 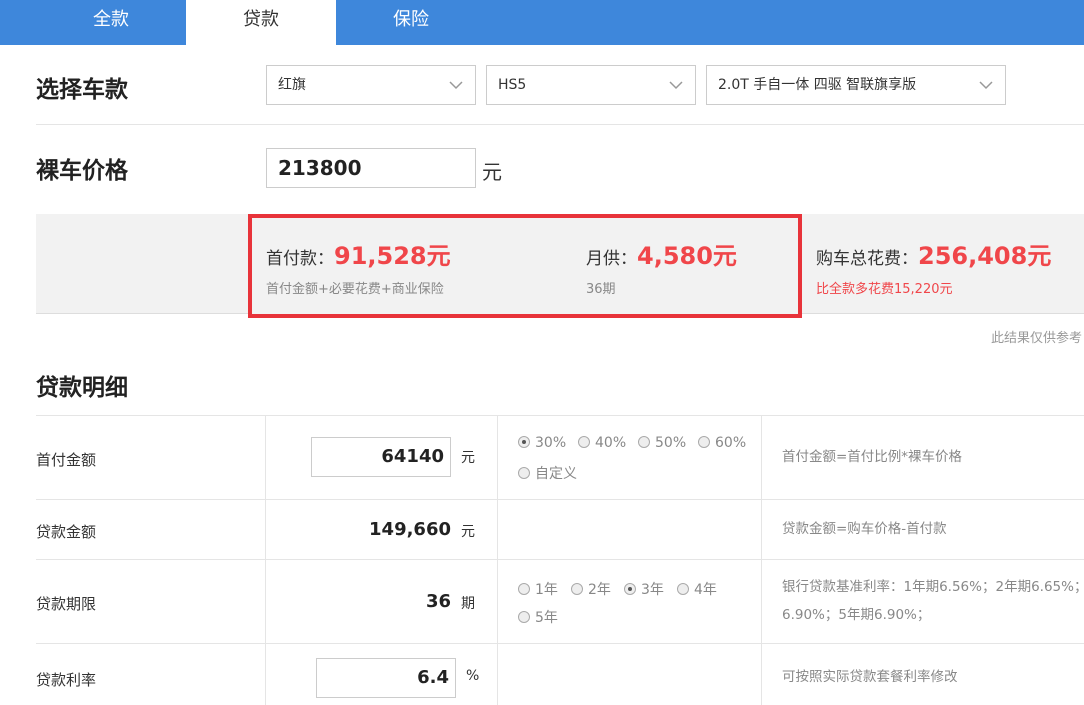 What do you see at coordinates (512, 85) in the screenshot?
I see `model-select-value: HS5` at bounding box center [512, 85].